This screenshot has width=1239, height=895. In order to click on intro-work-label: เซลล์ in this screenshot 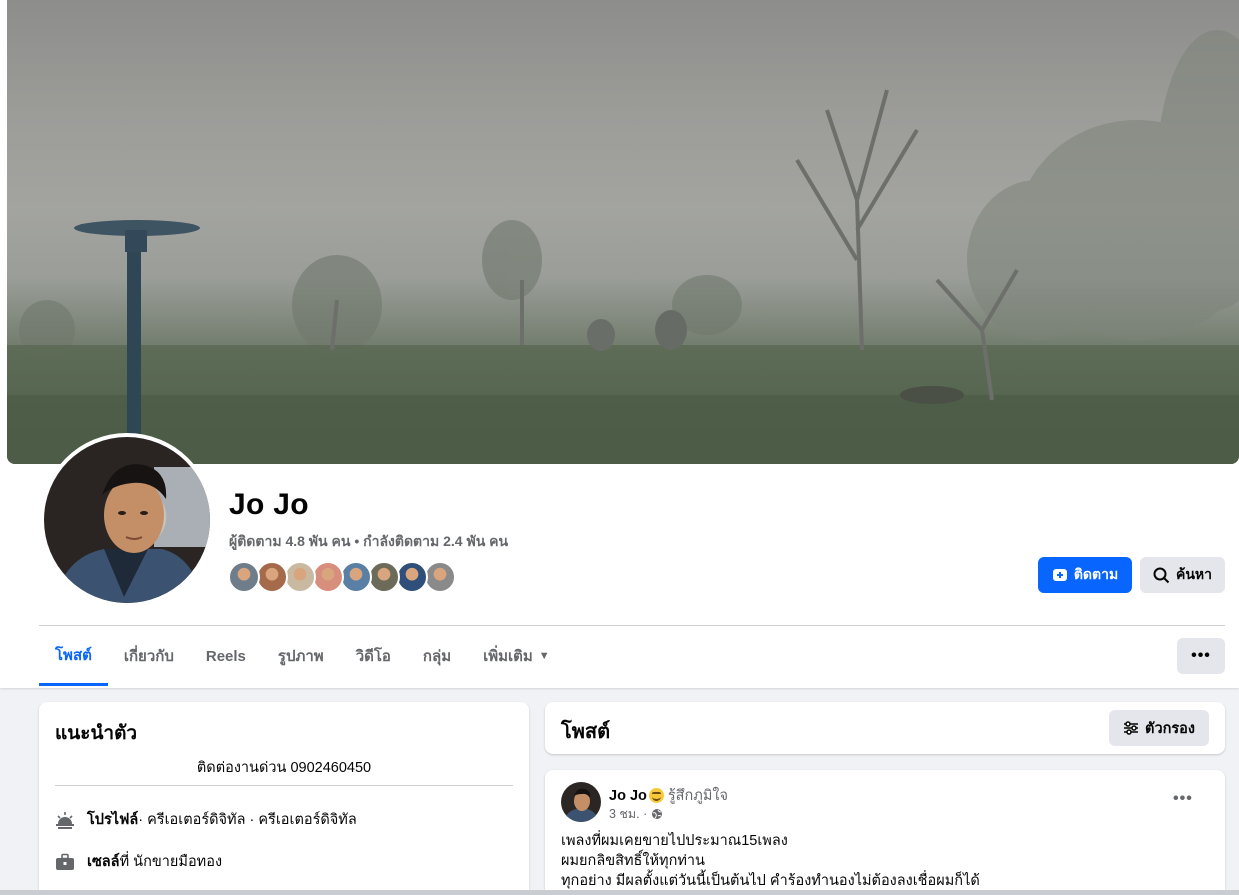, I will do `click(103, 862)`.